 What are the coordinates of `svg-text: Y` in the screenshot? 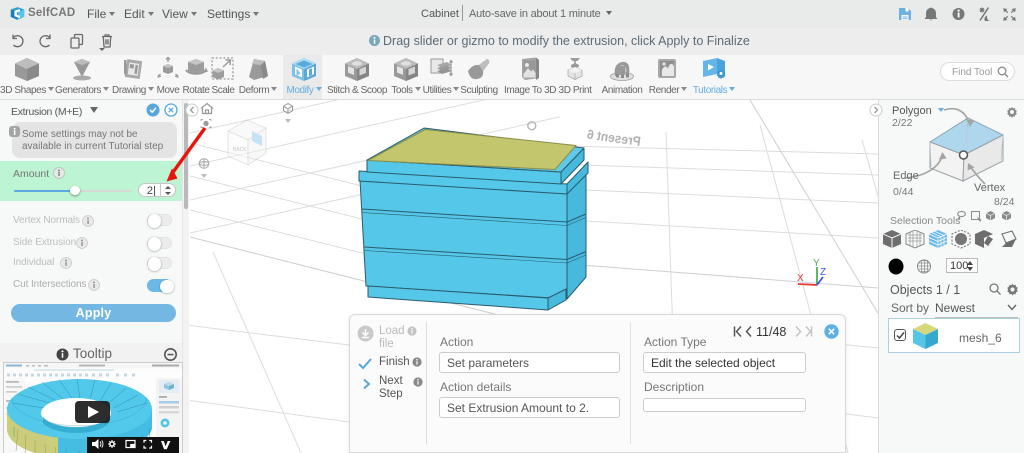 It's located at (816, 263).